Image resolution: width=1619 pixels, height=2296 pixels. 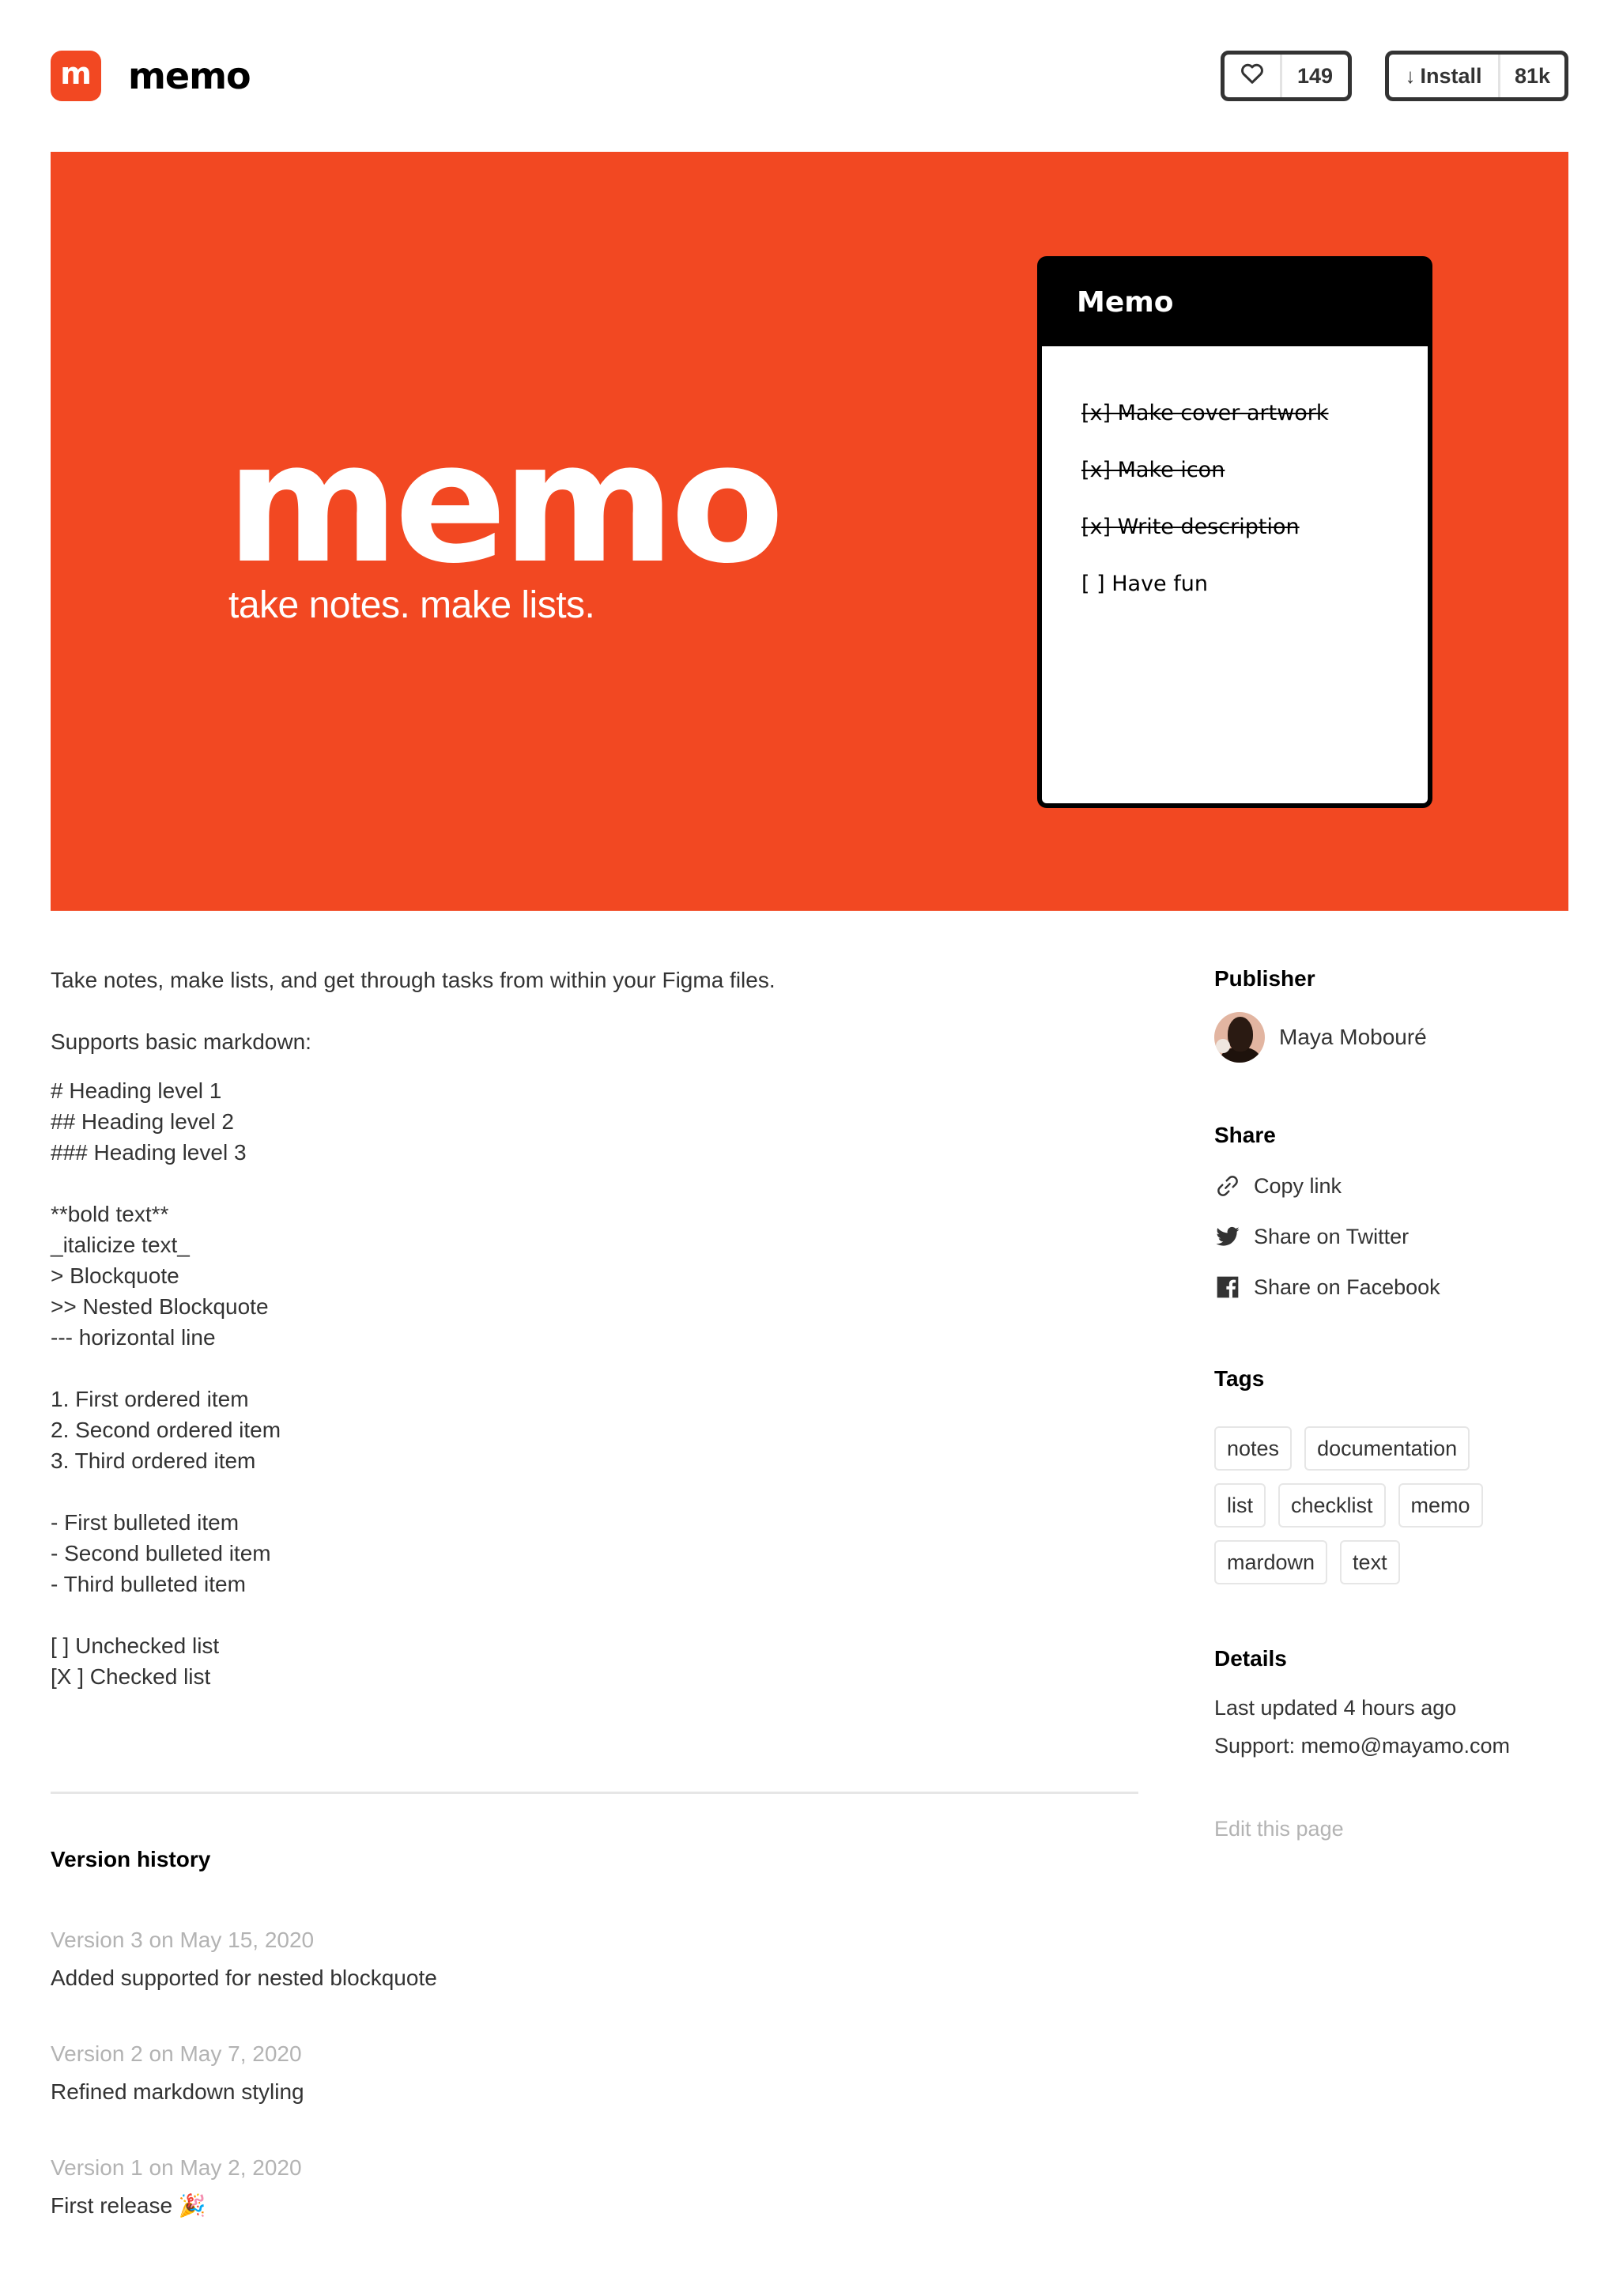 What do you see at coordinates (110, 1214) in the screenshot?
I see `markdown-example: **bold text**` at bounding box center [110, 1214].